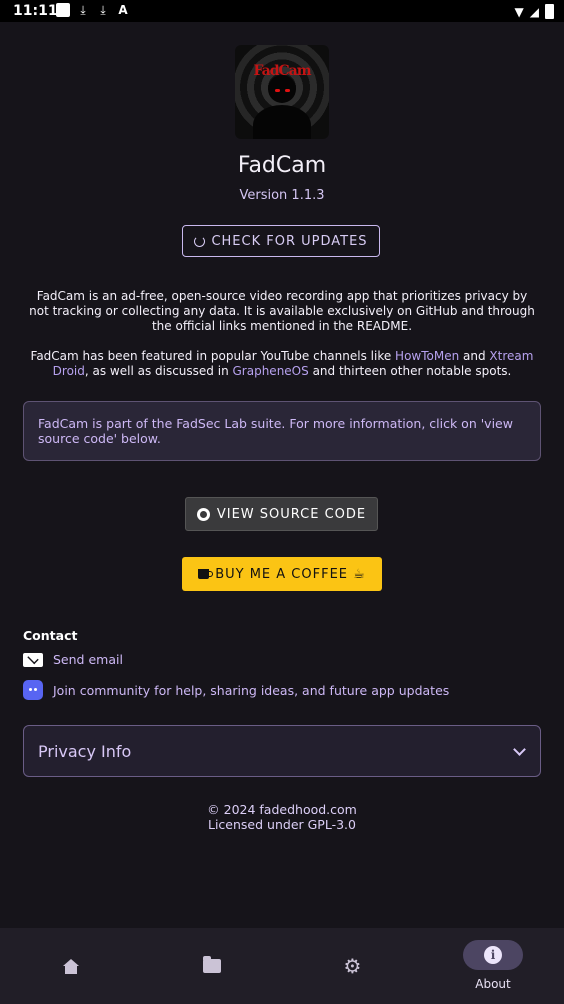  I want to click on privacy-info-expander: Privacy Info, so click(282, 751).